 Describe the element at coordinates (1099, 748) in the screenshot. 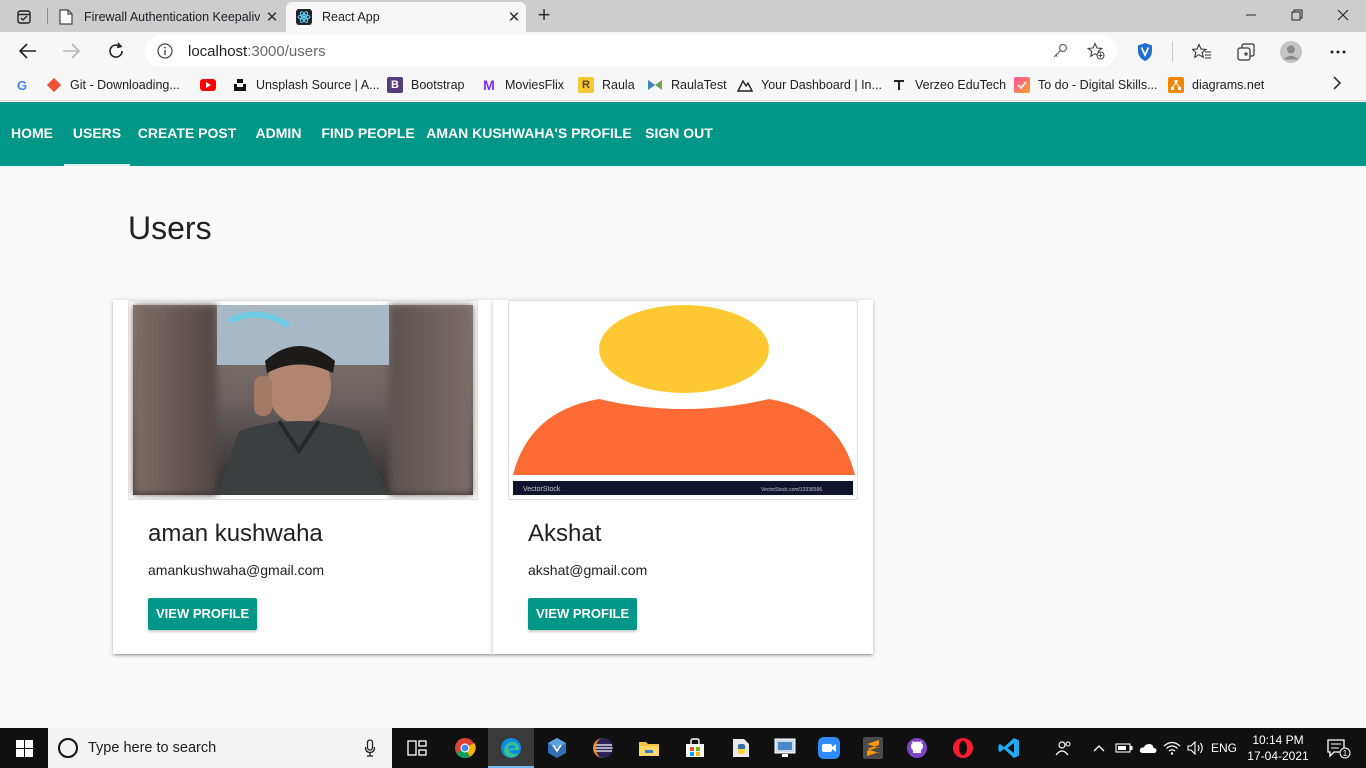

I see `chevron-up-icon` at that location.